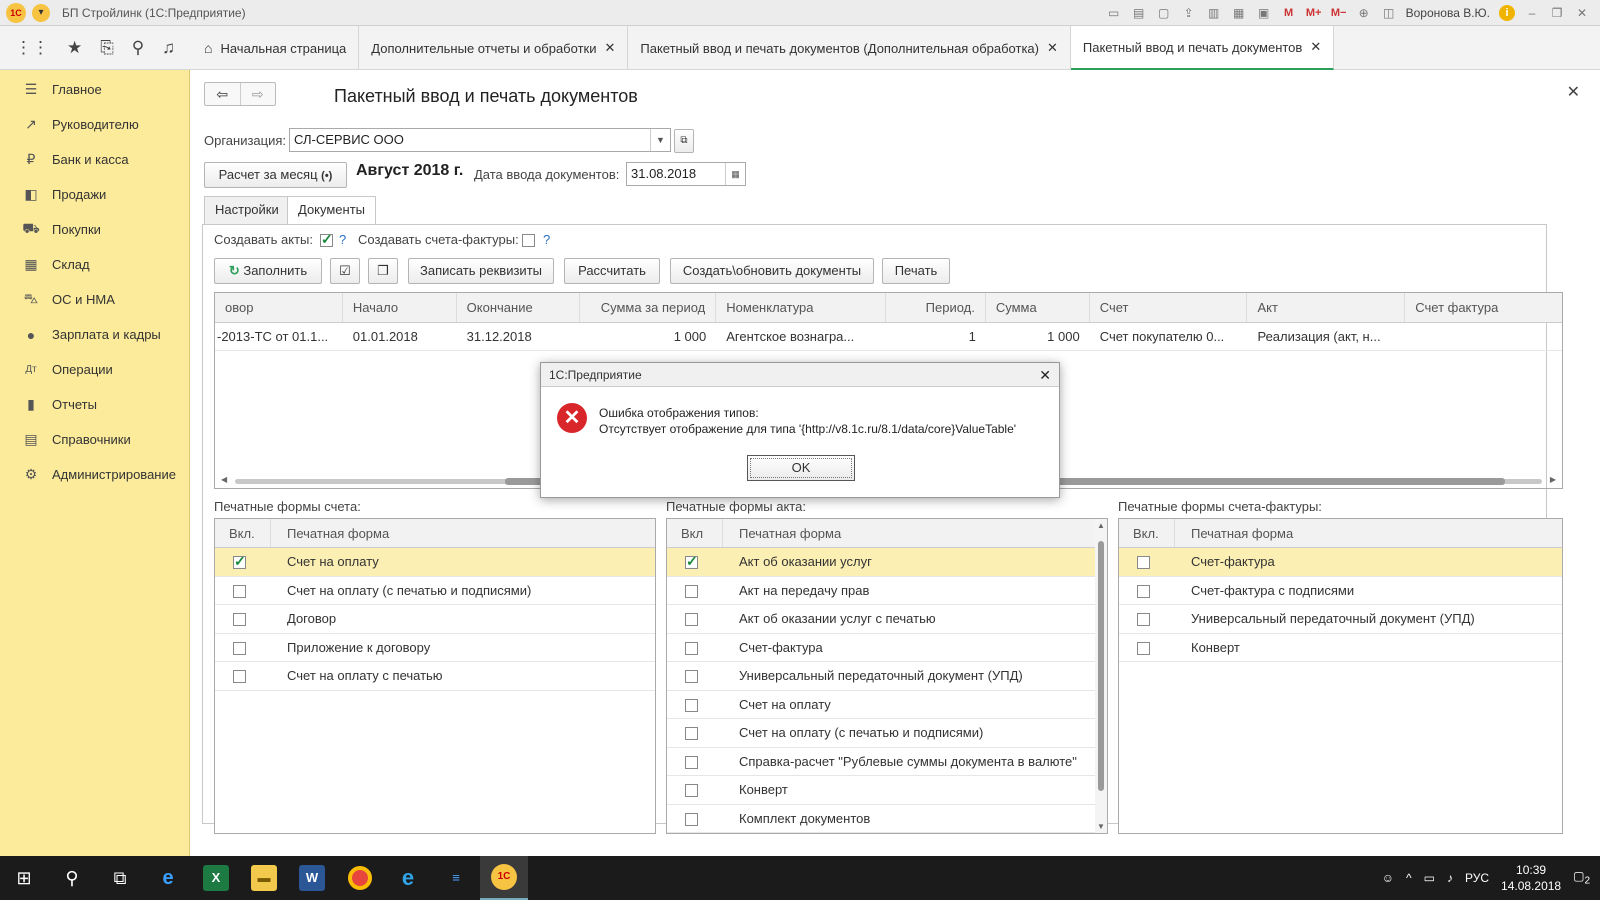 The height and width of the screenshot is (900, 1600). I want to click on sidebar-item-warehouse: ▦ Склад, so click(94, 264).